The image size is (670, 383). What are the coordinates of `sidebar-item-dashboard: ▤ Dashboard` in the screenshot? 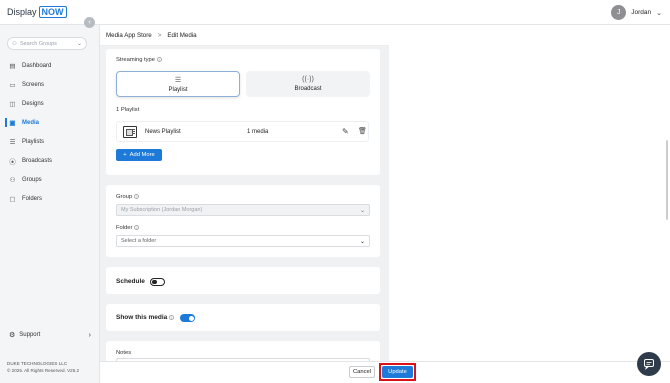 It's located at (50, 65).